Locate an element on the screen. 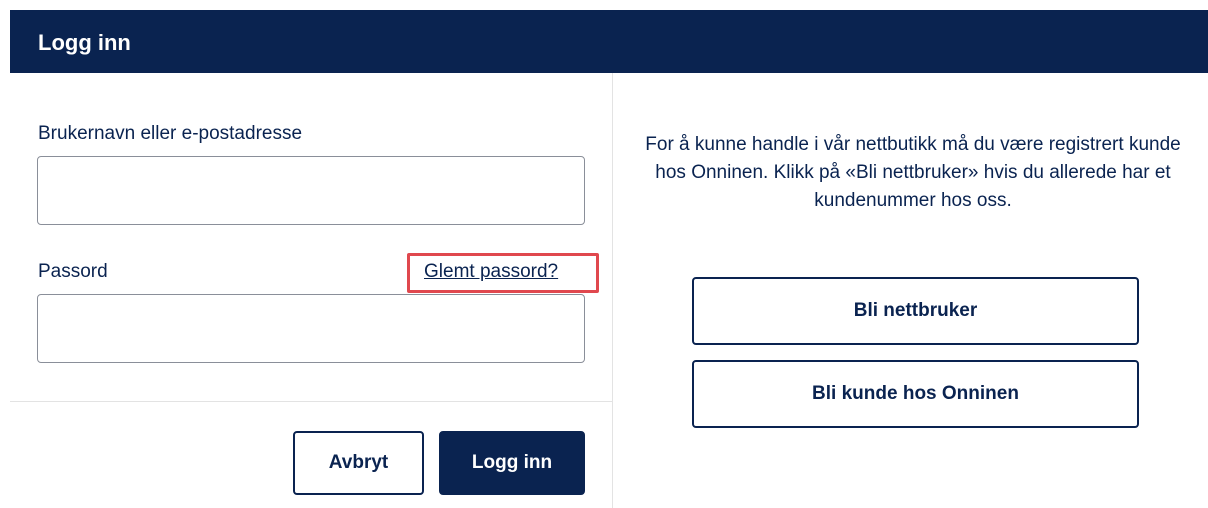 The image size is (1208, 508). password-label: Passord is located at coordinates (73, 271).